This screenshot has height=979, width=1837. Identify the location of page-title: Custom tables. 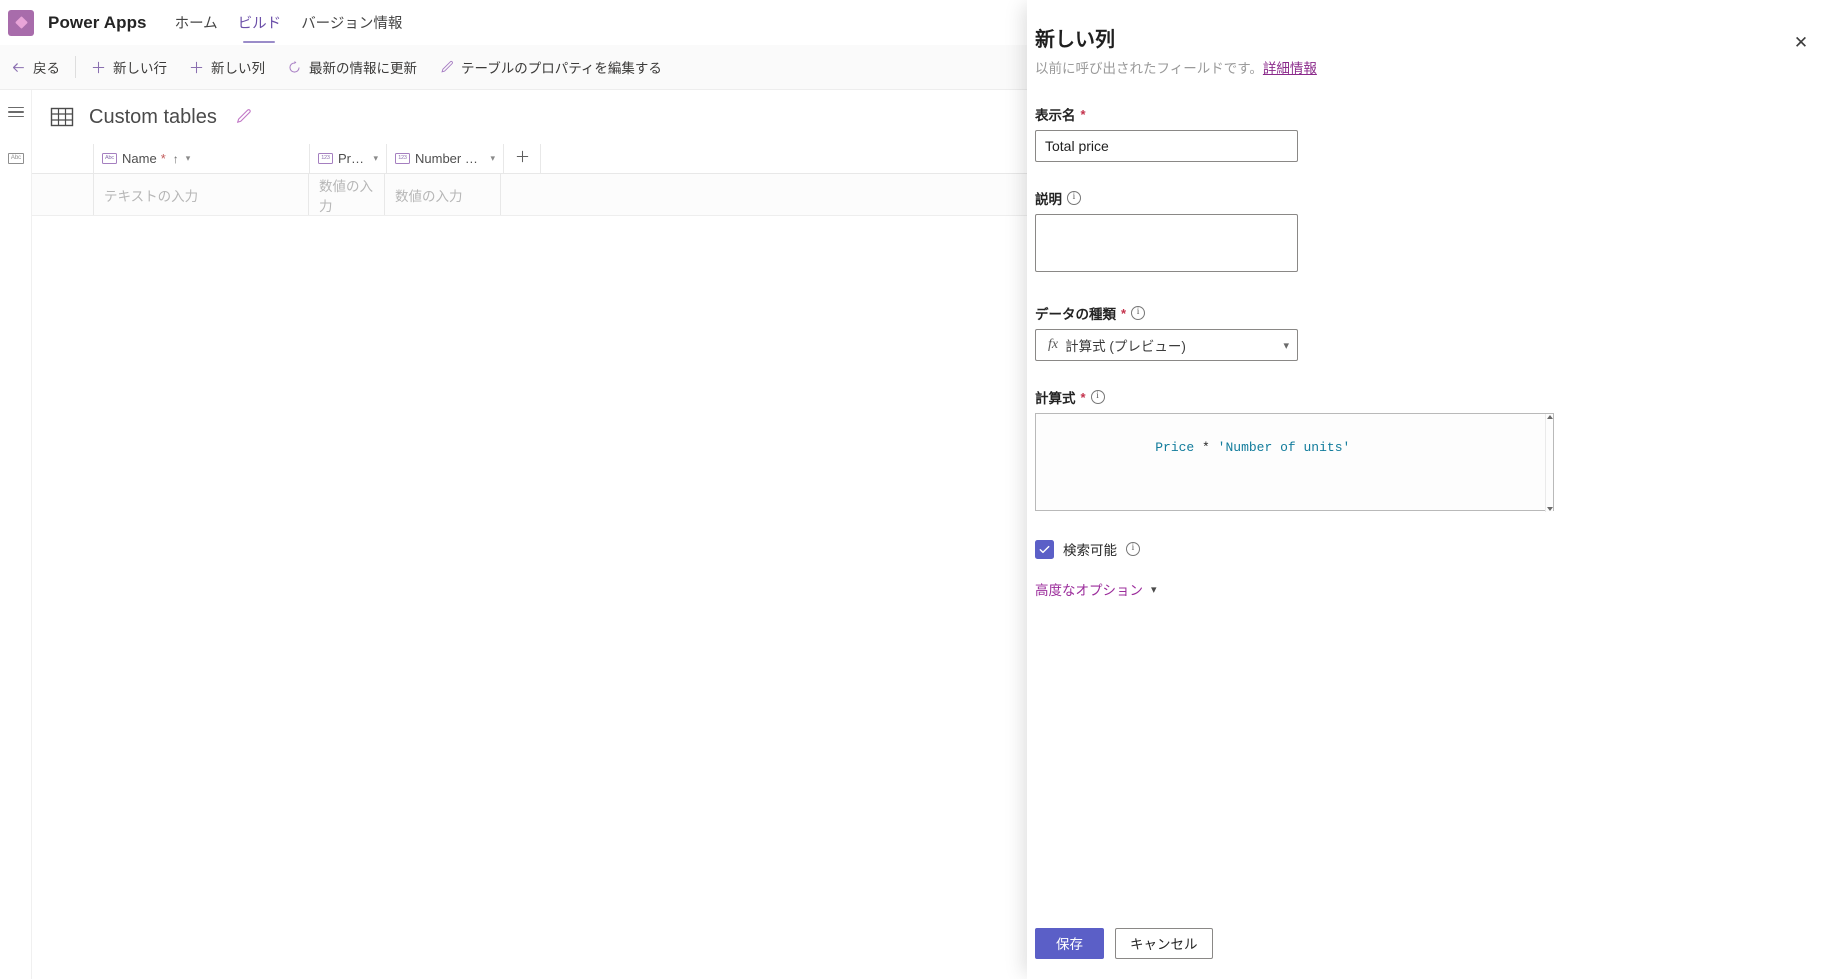
(153, 116).